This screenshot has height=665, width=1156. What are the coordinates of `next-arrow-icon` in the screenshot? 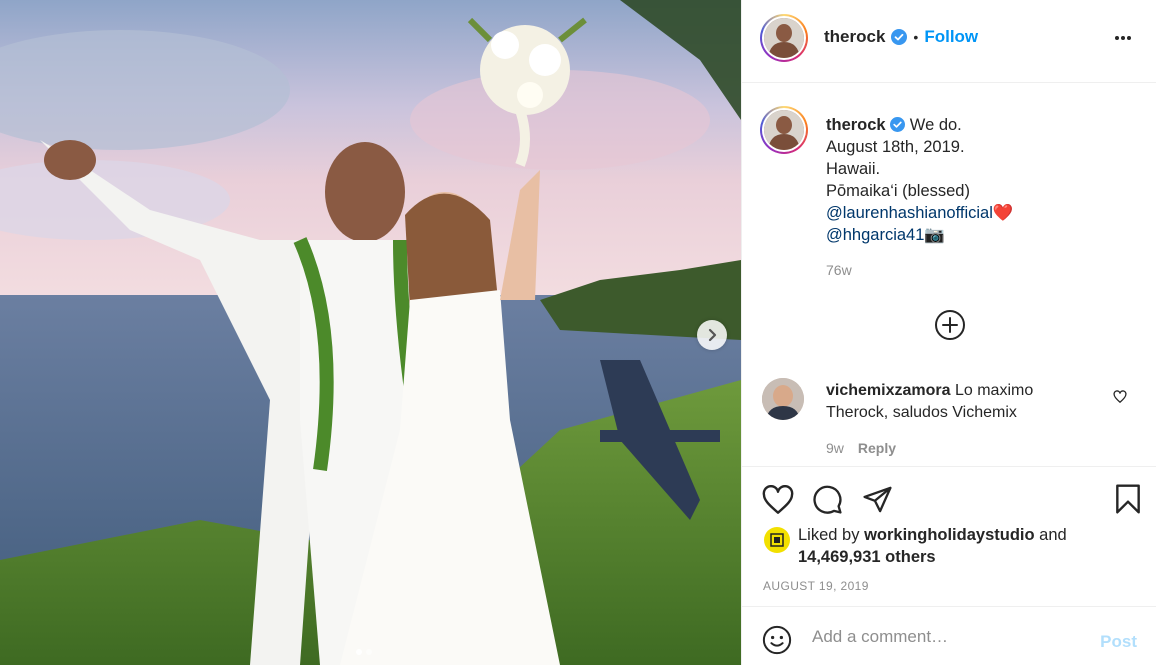 It's located at (712, 335).